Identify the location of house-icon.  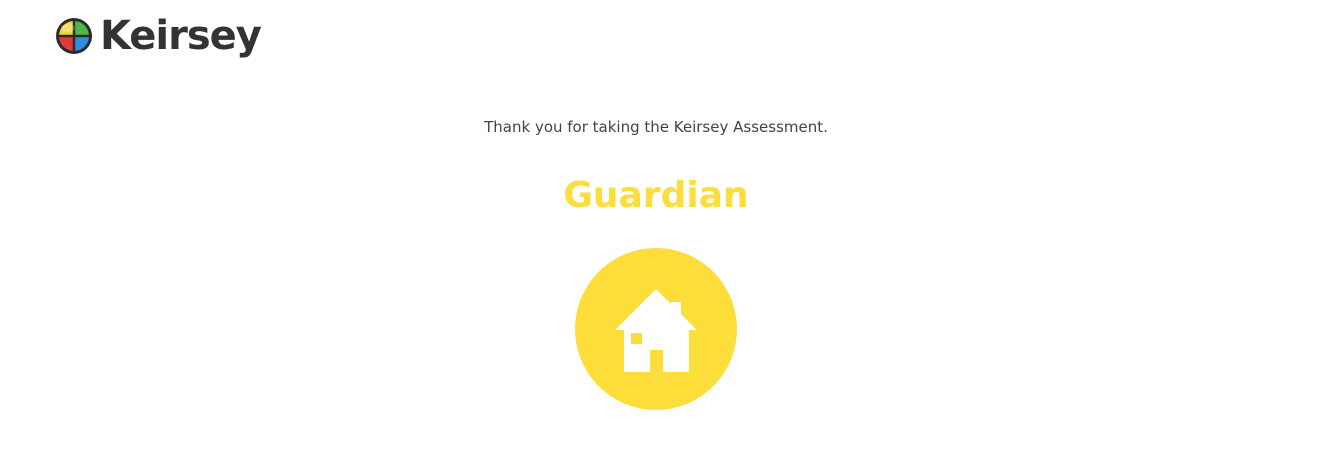
(656, 330).